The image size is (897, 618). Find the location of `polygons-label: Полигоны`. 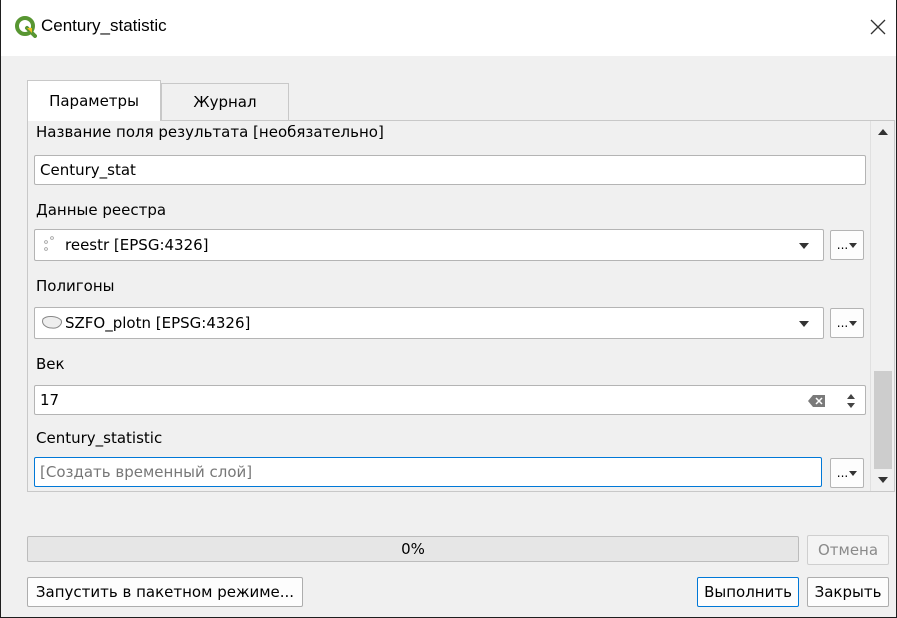

polygons-label: Полигоны is located at coordinates (75, 286).